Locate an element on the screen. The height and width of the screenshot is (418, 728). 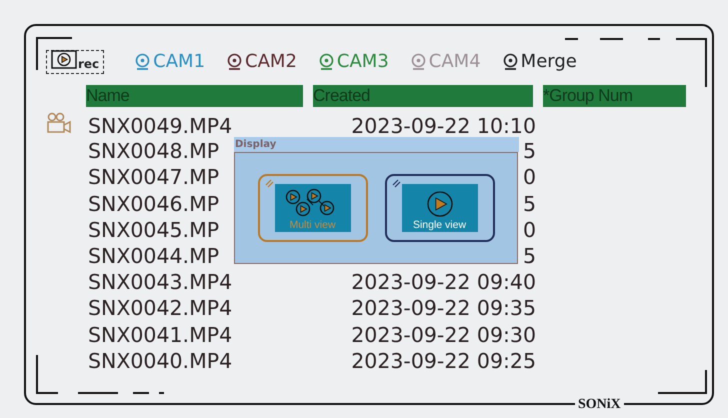
column-header: *Group Num is located at coordinates (614, 96).